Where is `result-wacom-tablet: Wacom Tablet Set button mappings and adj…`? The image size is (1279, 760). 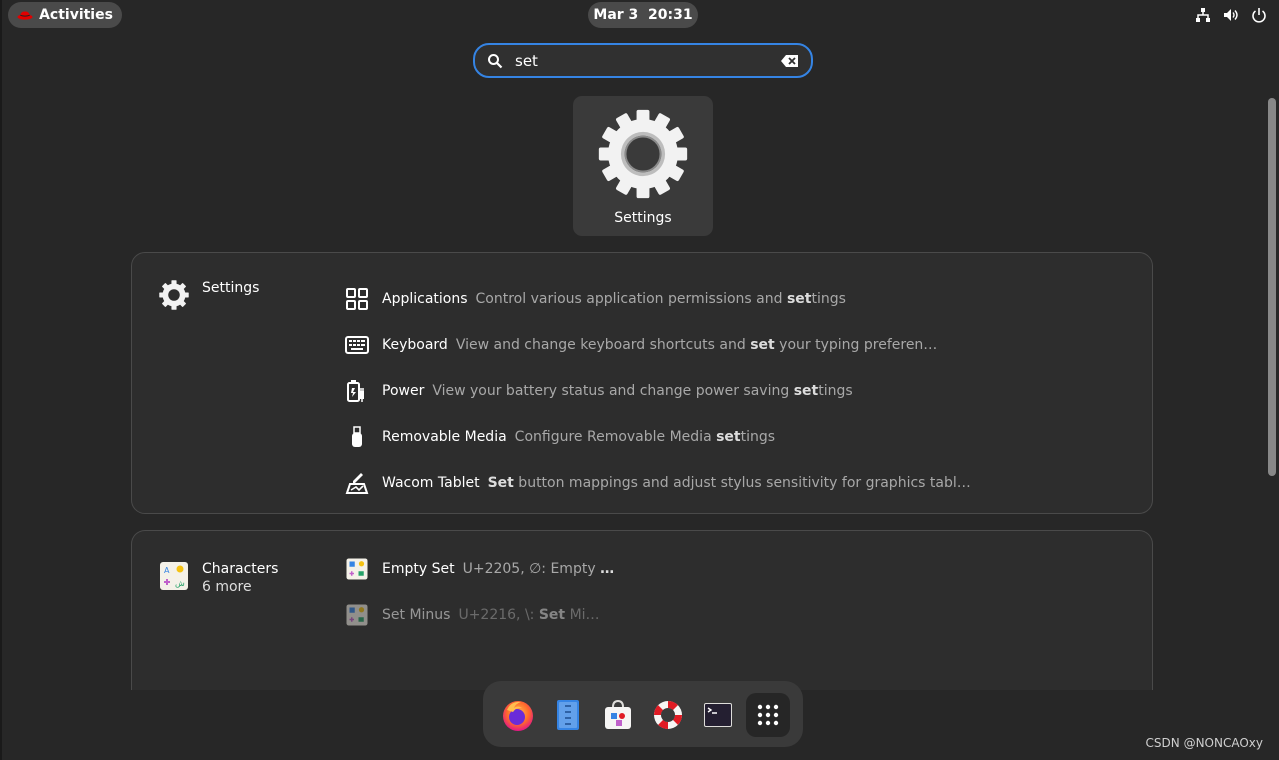
result-wacom-tablet: Wacom Tablet Set button mappings and adj… is located at coordinates (657, 483).